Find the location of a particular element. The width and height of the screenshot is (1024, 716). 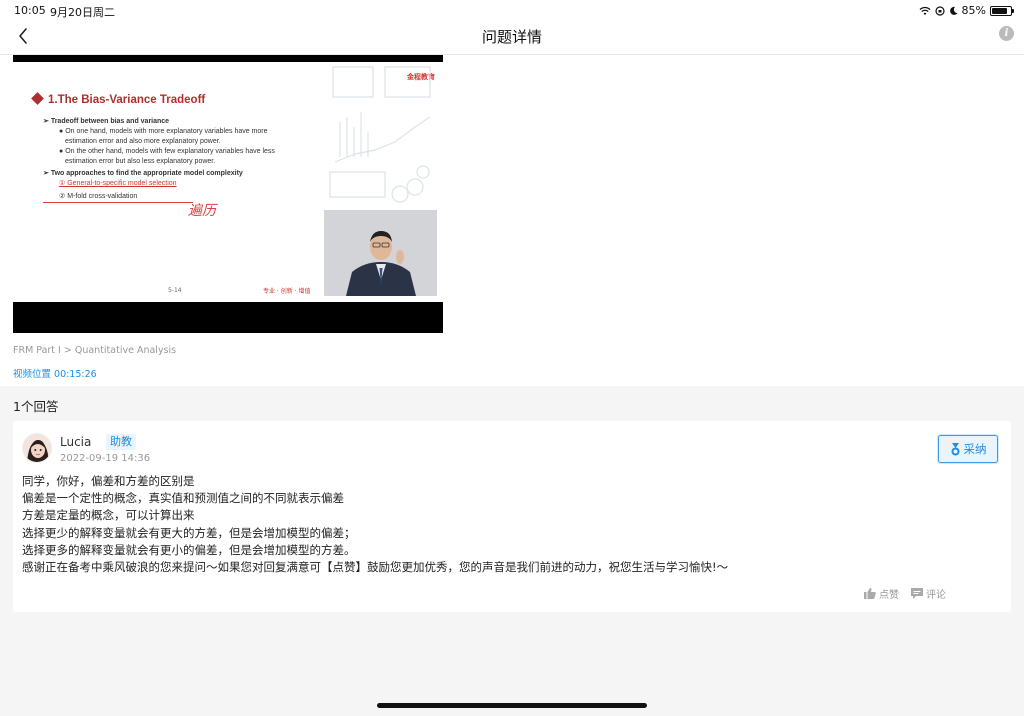

nav-bar: 问题详情 i is located at coordinates (512, 37).